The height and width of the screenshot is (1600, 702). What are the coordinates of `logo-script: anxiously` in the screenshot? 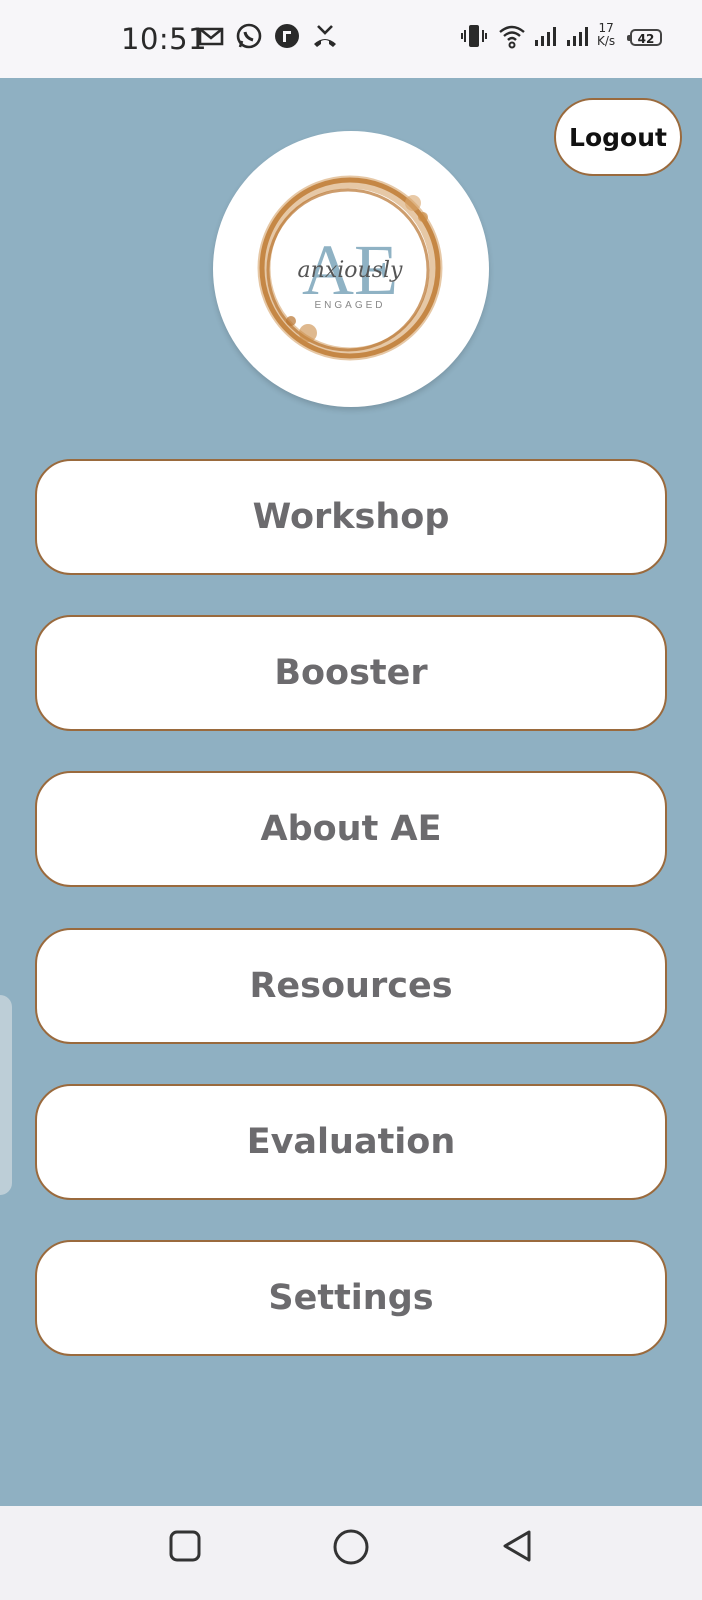 It's located at (350, 270).